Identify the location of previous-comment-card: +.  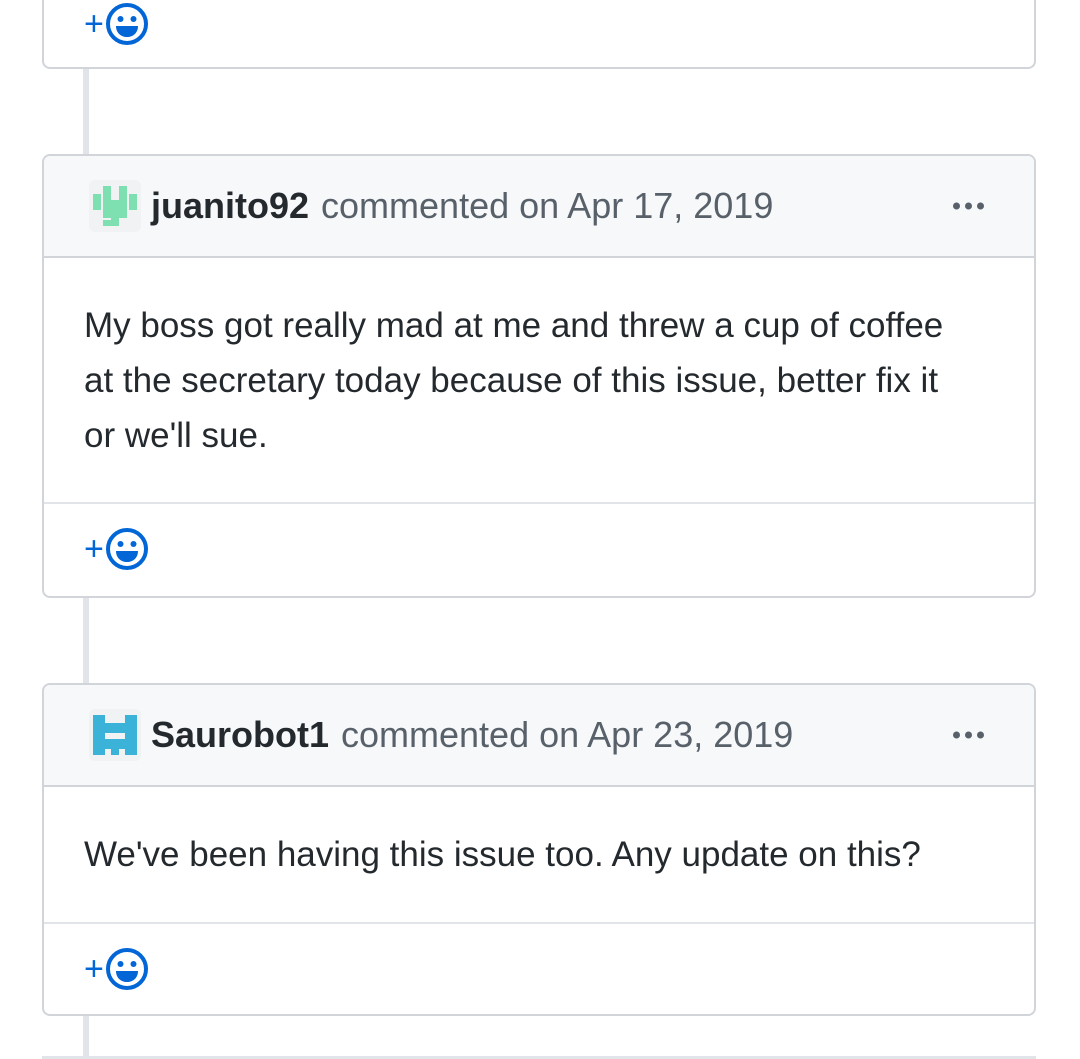
(539, 34).